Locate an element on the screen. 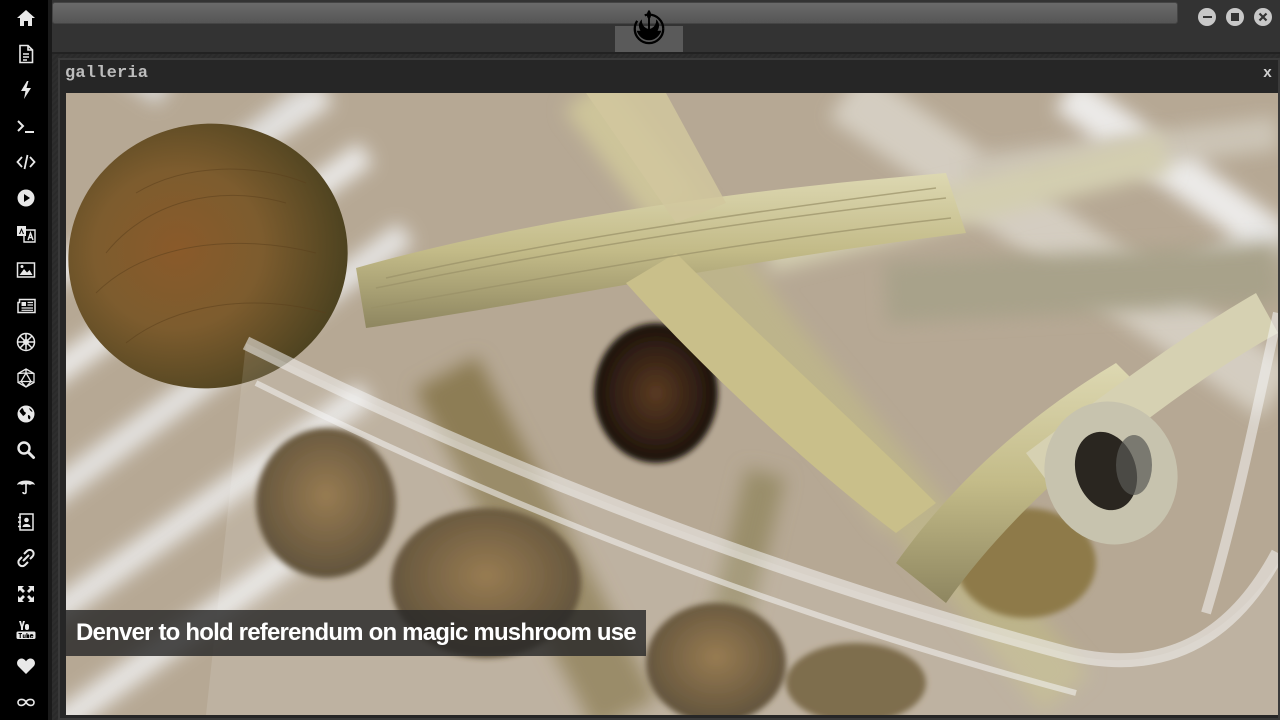  document-icon is located at coordinates (26, 54).